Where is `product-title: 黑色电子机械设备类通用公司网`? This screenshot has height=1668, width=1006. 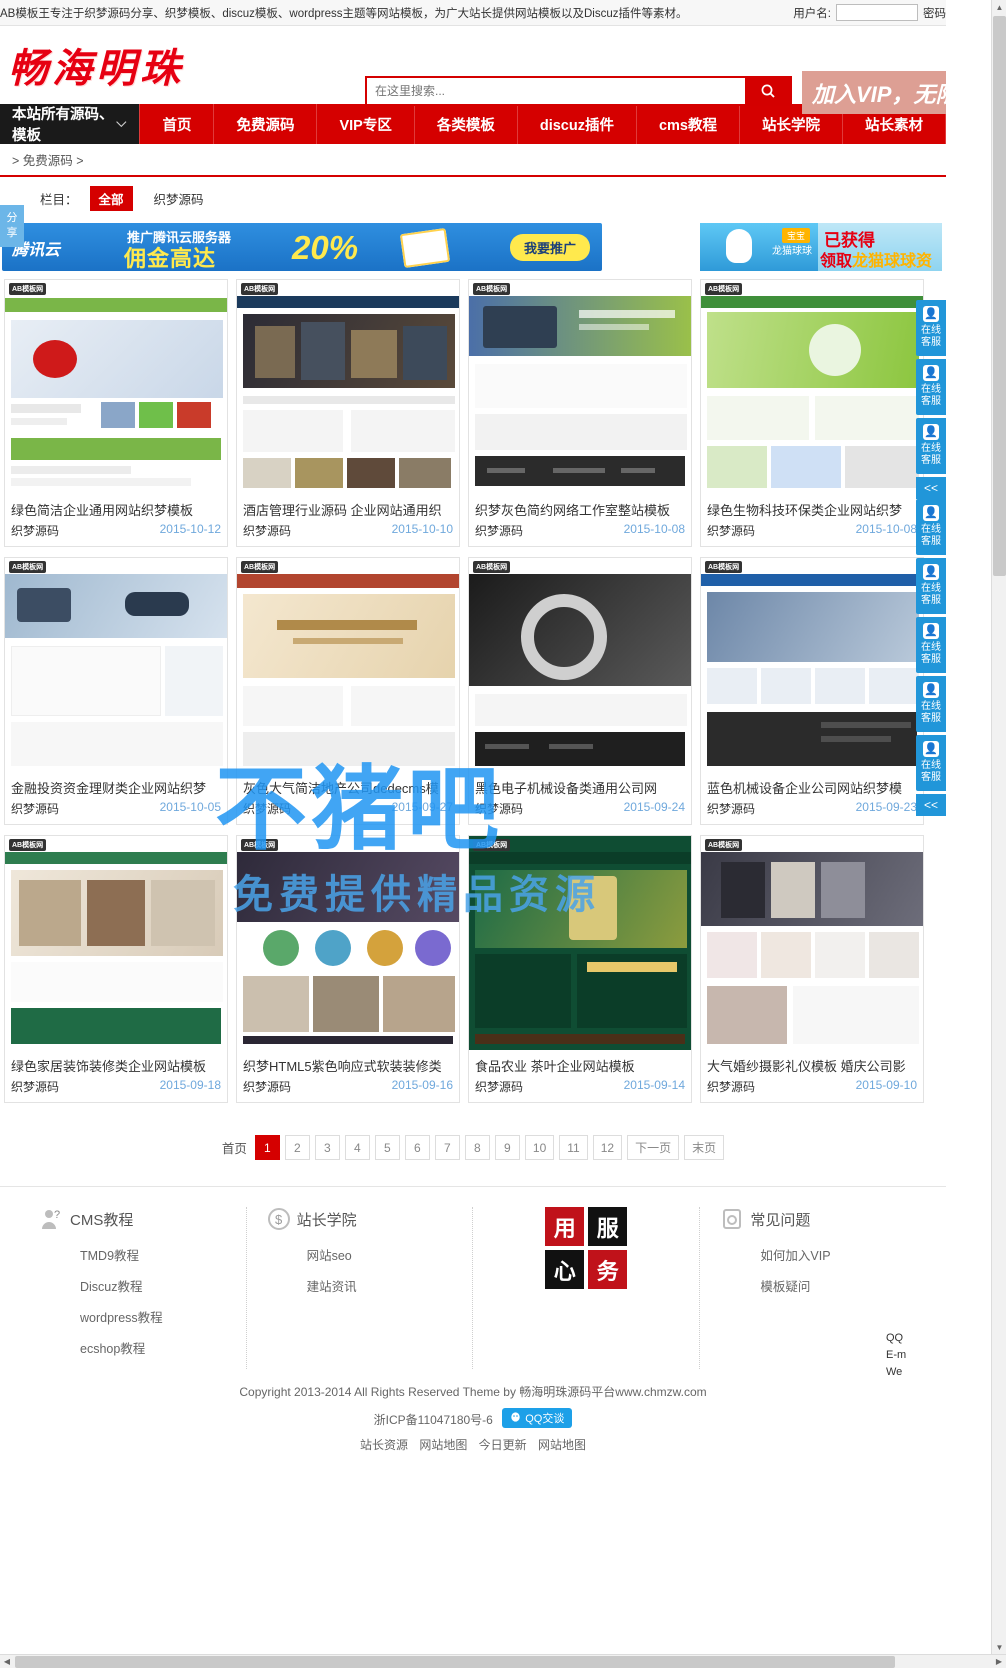 product-title: 黑色电子机械设备类通用公司网 is located at coordinates (580, 785).